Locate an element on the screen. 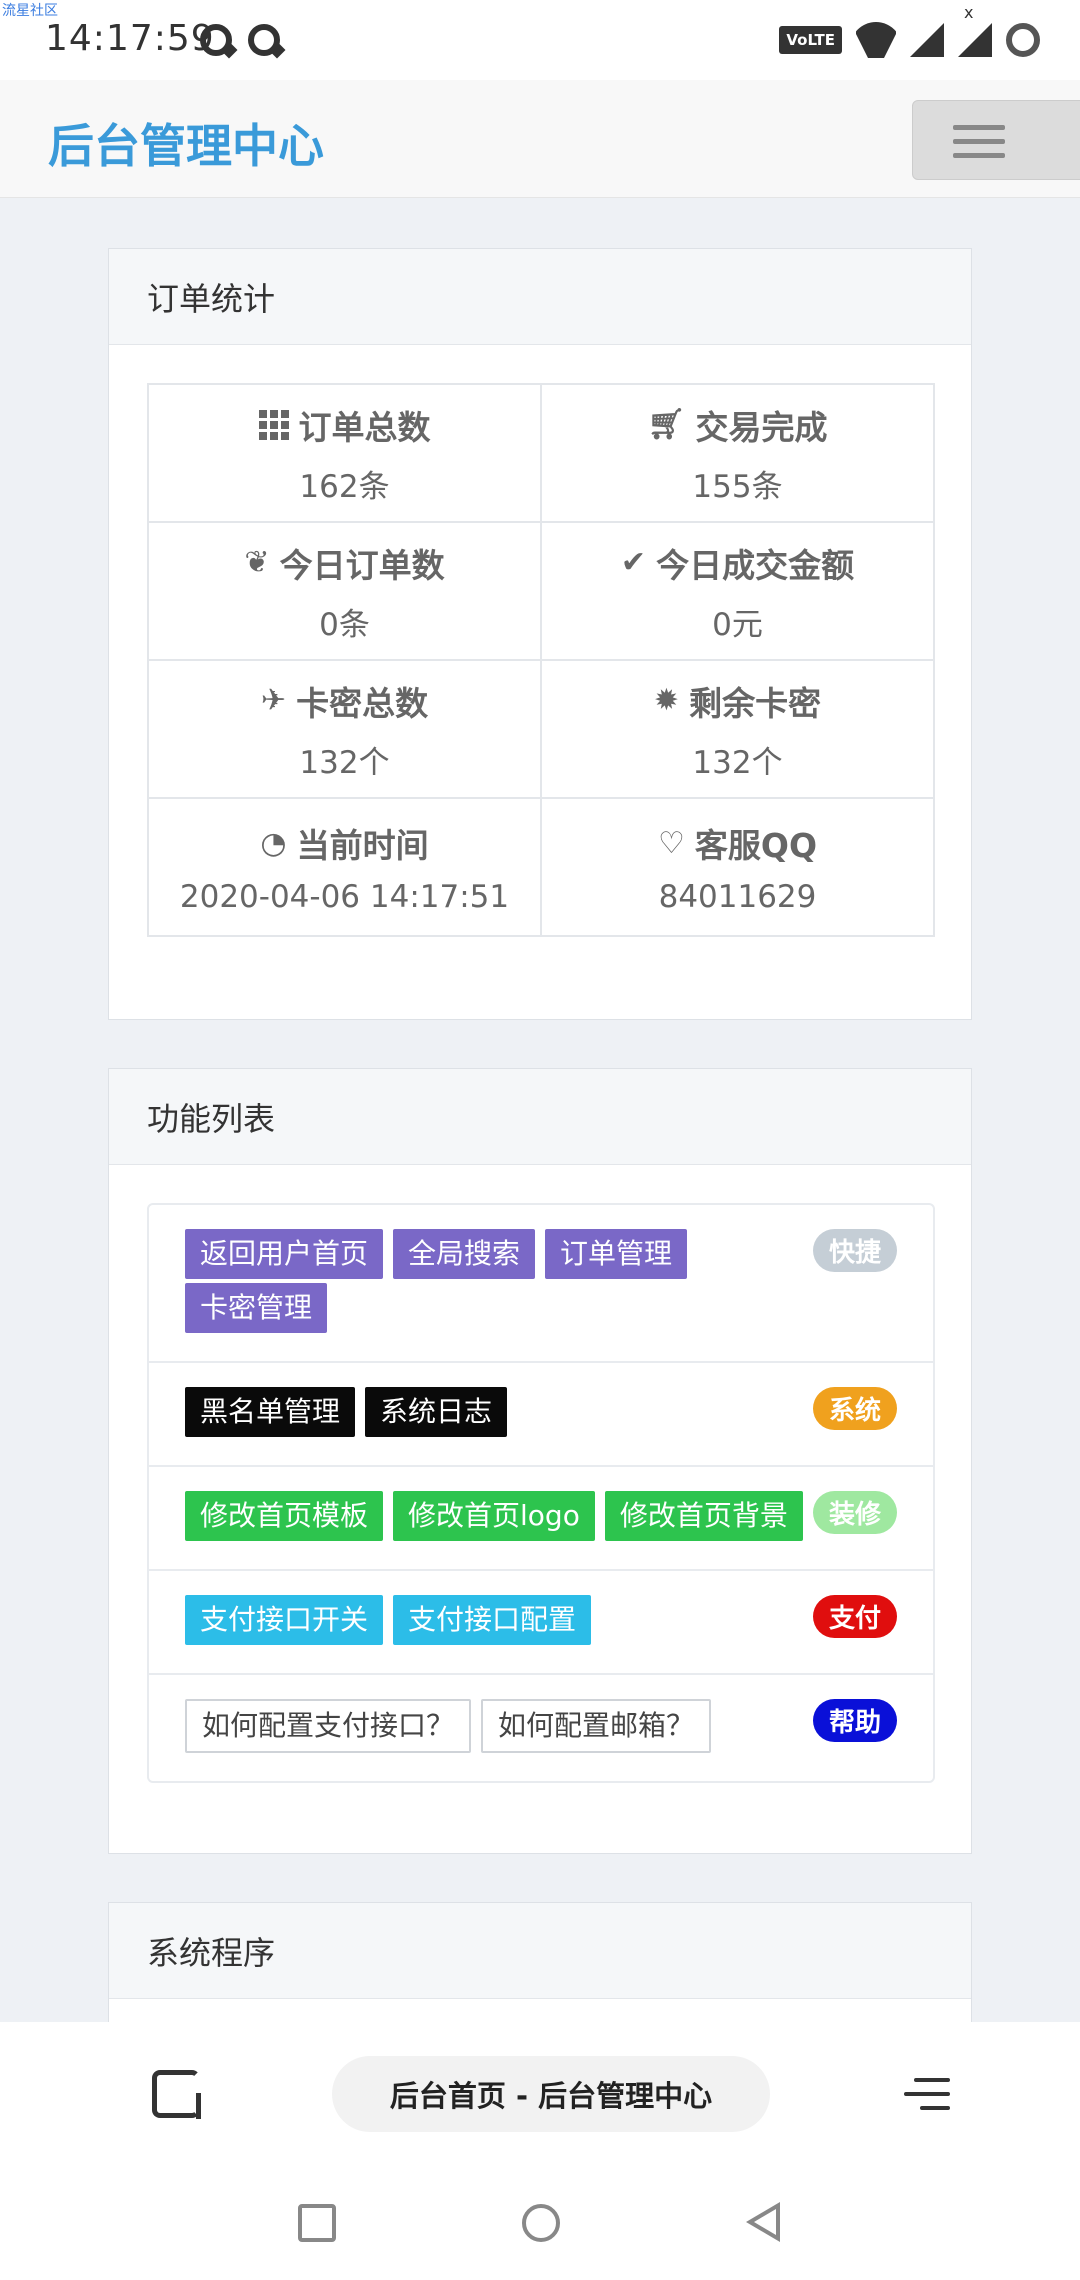 Image resolution: width=1080 pixels, height=2280 pixels. function-link-button: 如何配置支付接口？ is located at coordinates (328, 1726).